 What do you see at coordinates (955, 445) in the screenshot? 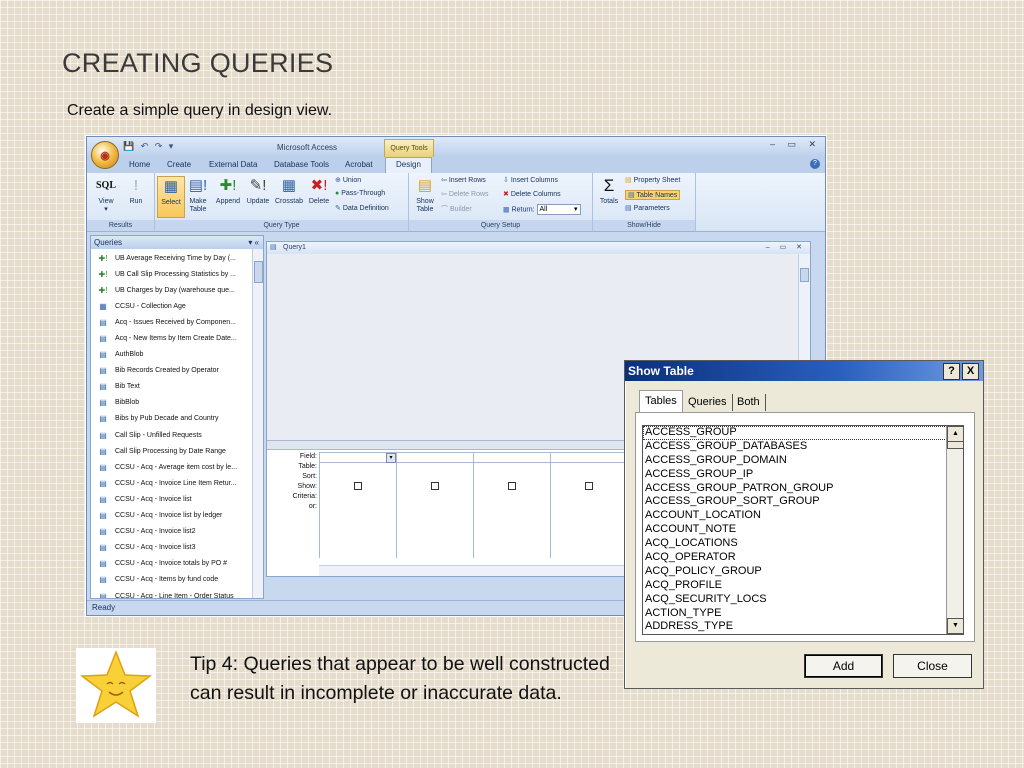
I see `tables-scroll-thumb` at bounding box center [955, 445].